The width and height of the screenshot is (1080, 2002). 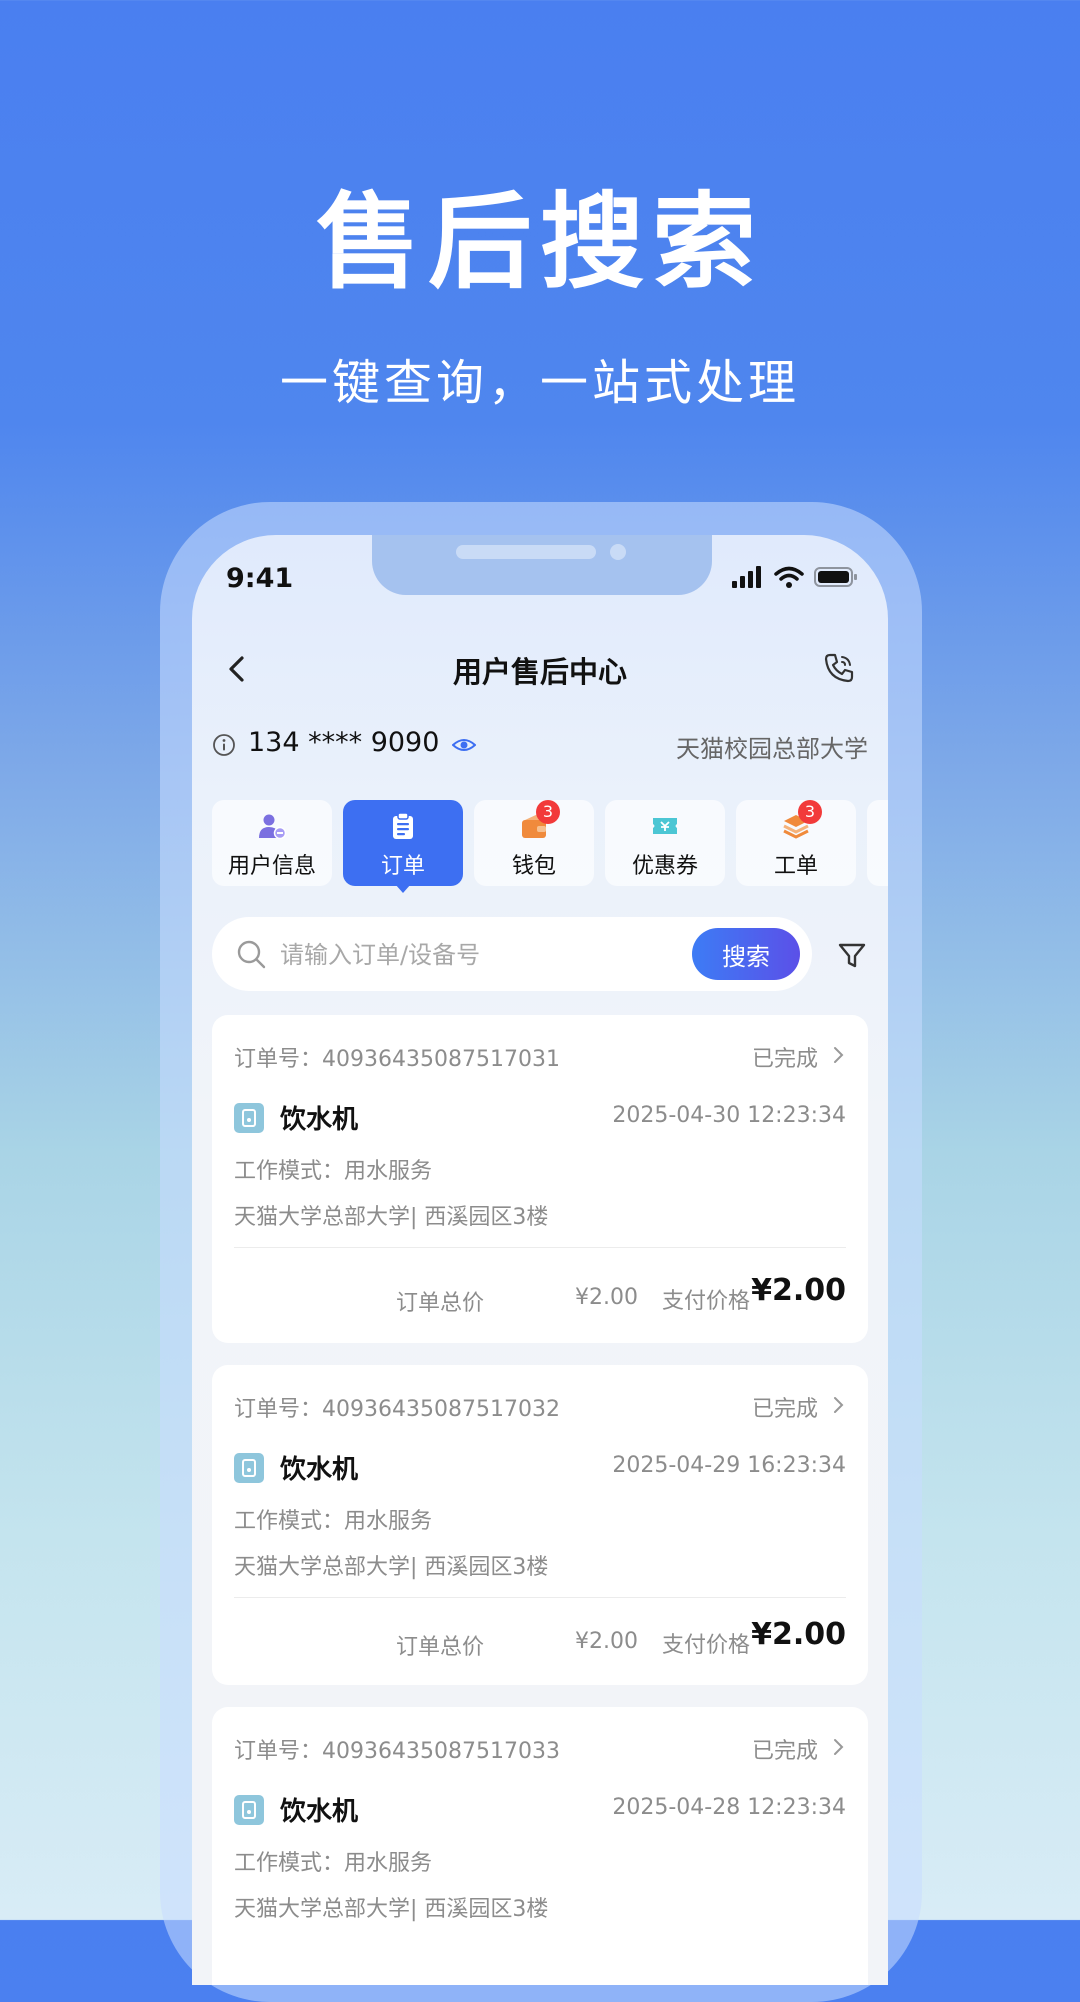 I want to click on order-time: 2025-04-30 12:23:34, so click(x=729, y=1115).